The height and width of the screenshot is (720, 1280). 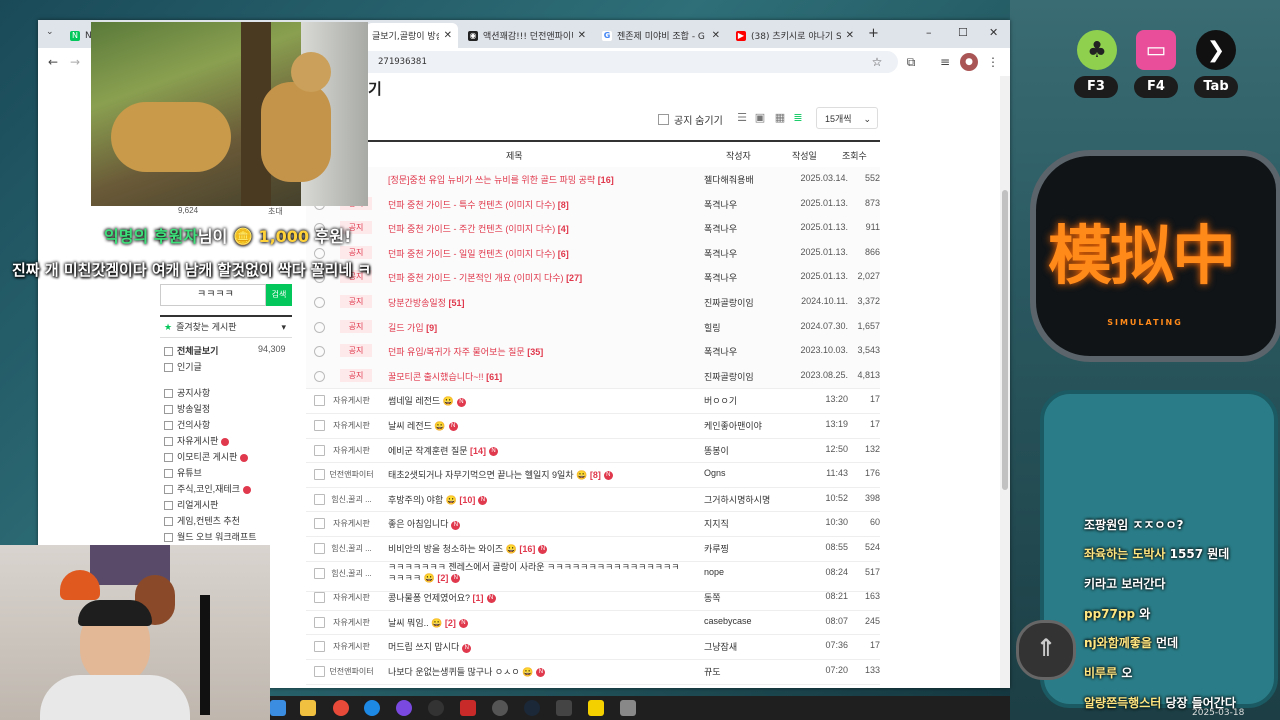 What do you see at coordinates (279, 295) in the screenshot?
I see `cafe-search-button: 검색` at bounding box center [279, 295].